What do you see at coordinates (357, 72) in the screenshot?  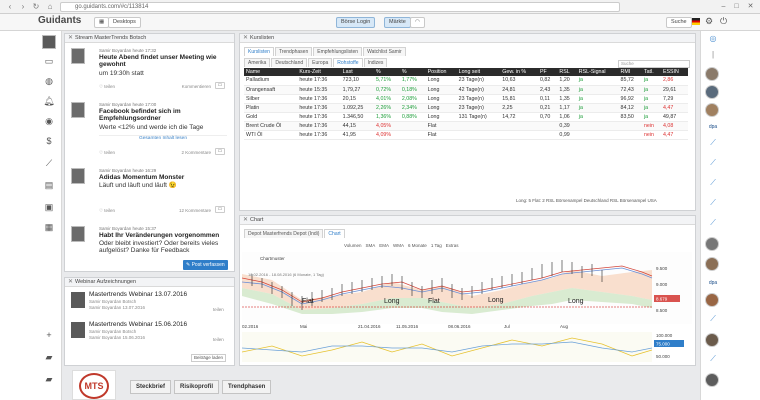 I see `column-header: Last` at bounding box center [357, 72].